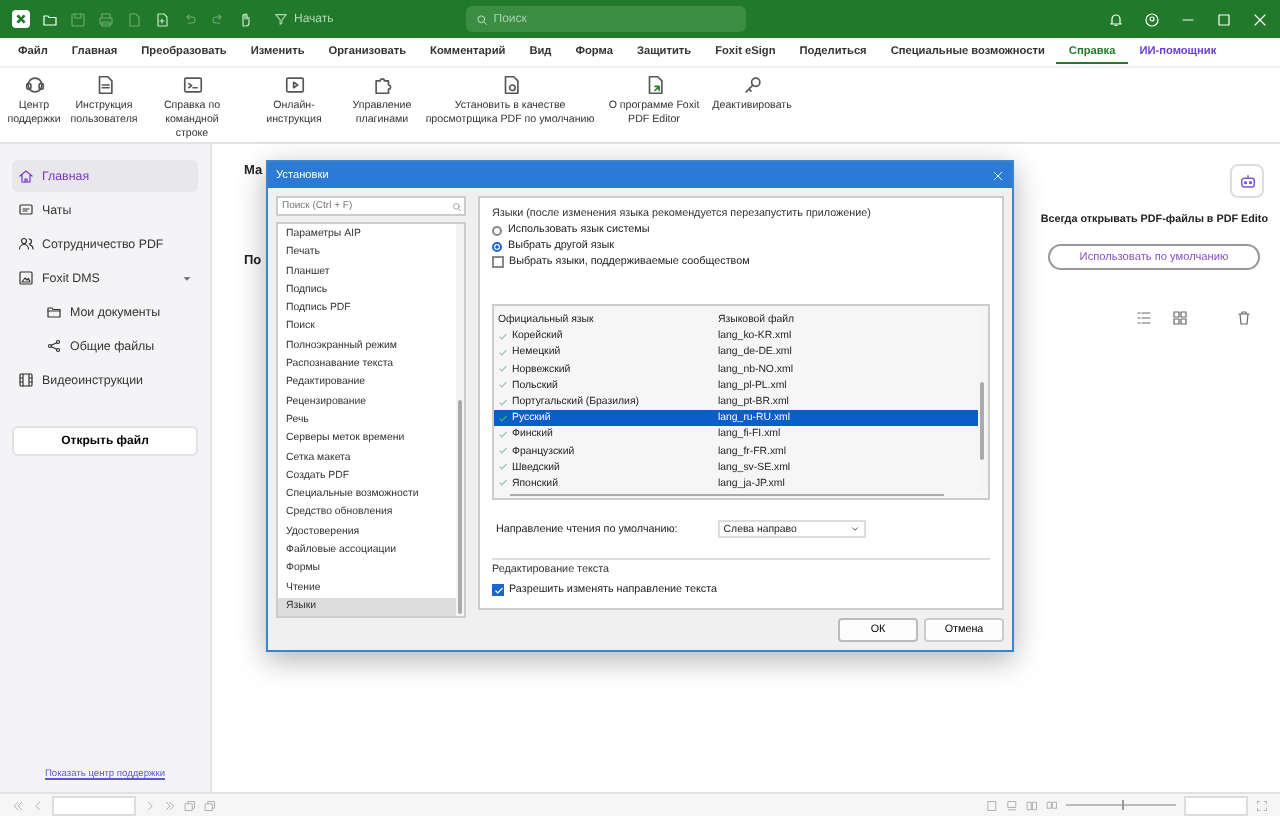  I want to click on caret-down-icon, so click(187, 278).